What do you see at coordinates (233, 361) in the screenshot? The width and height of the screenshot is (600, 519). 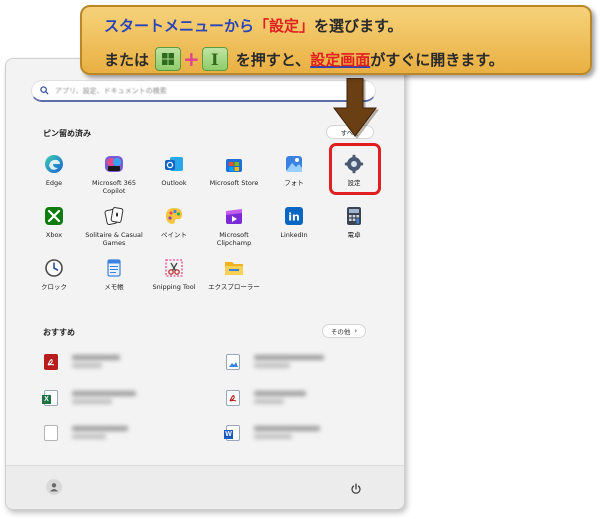 I see `image-file-icon` at bounding box center [233, 361].